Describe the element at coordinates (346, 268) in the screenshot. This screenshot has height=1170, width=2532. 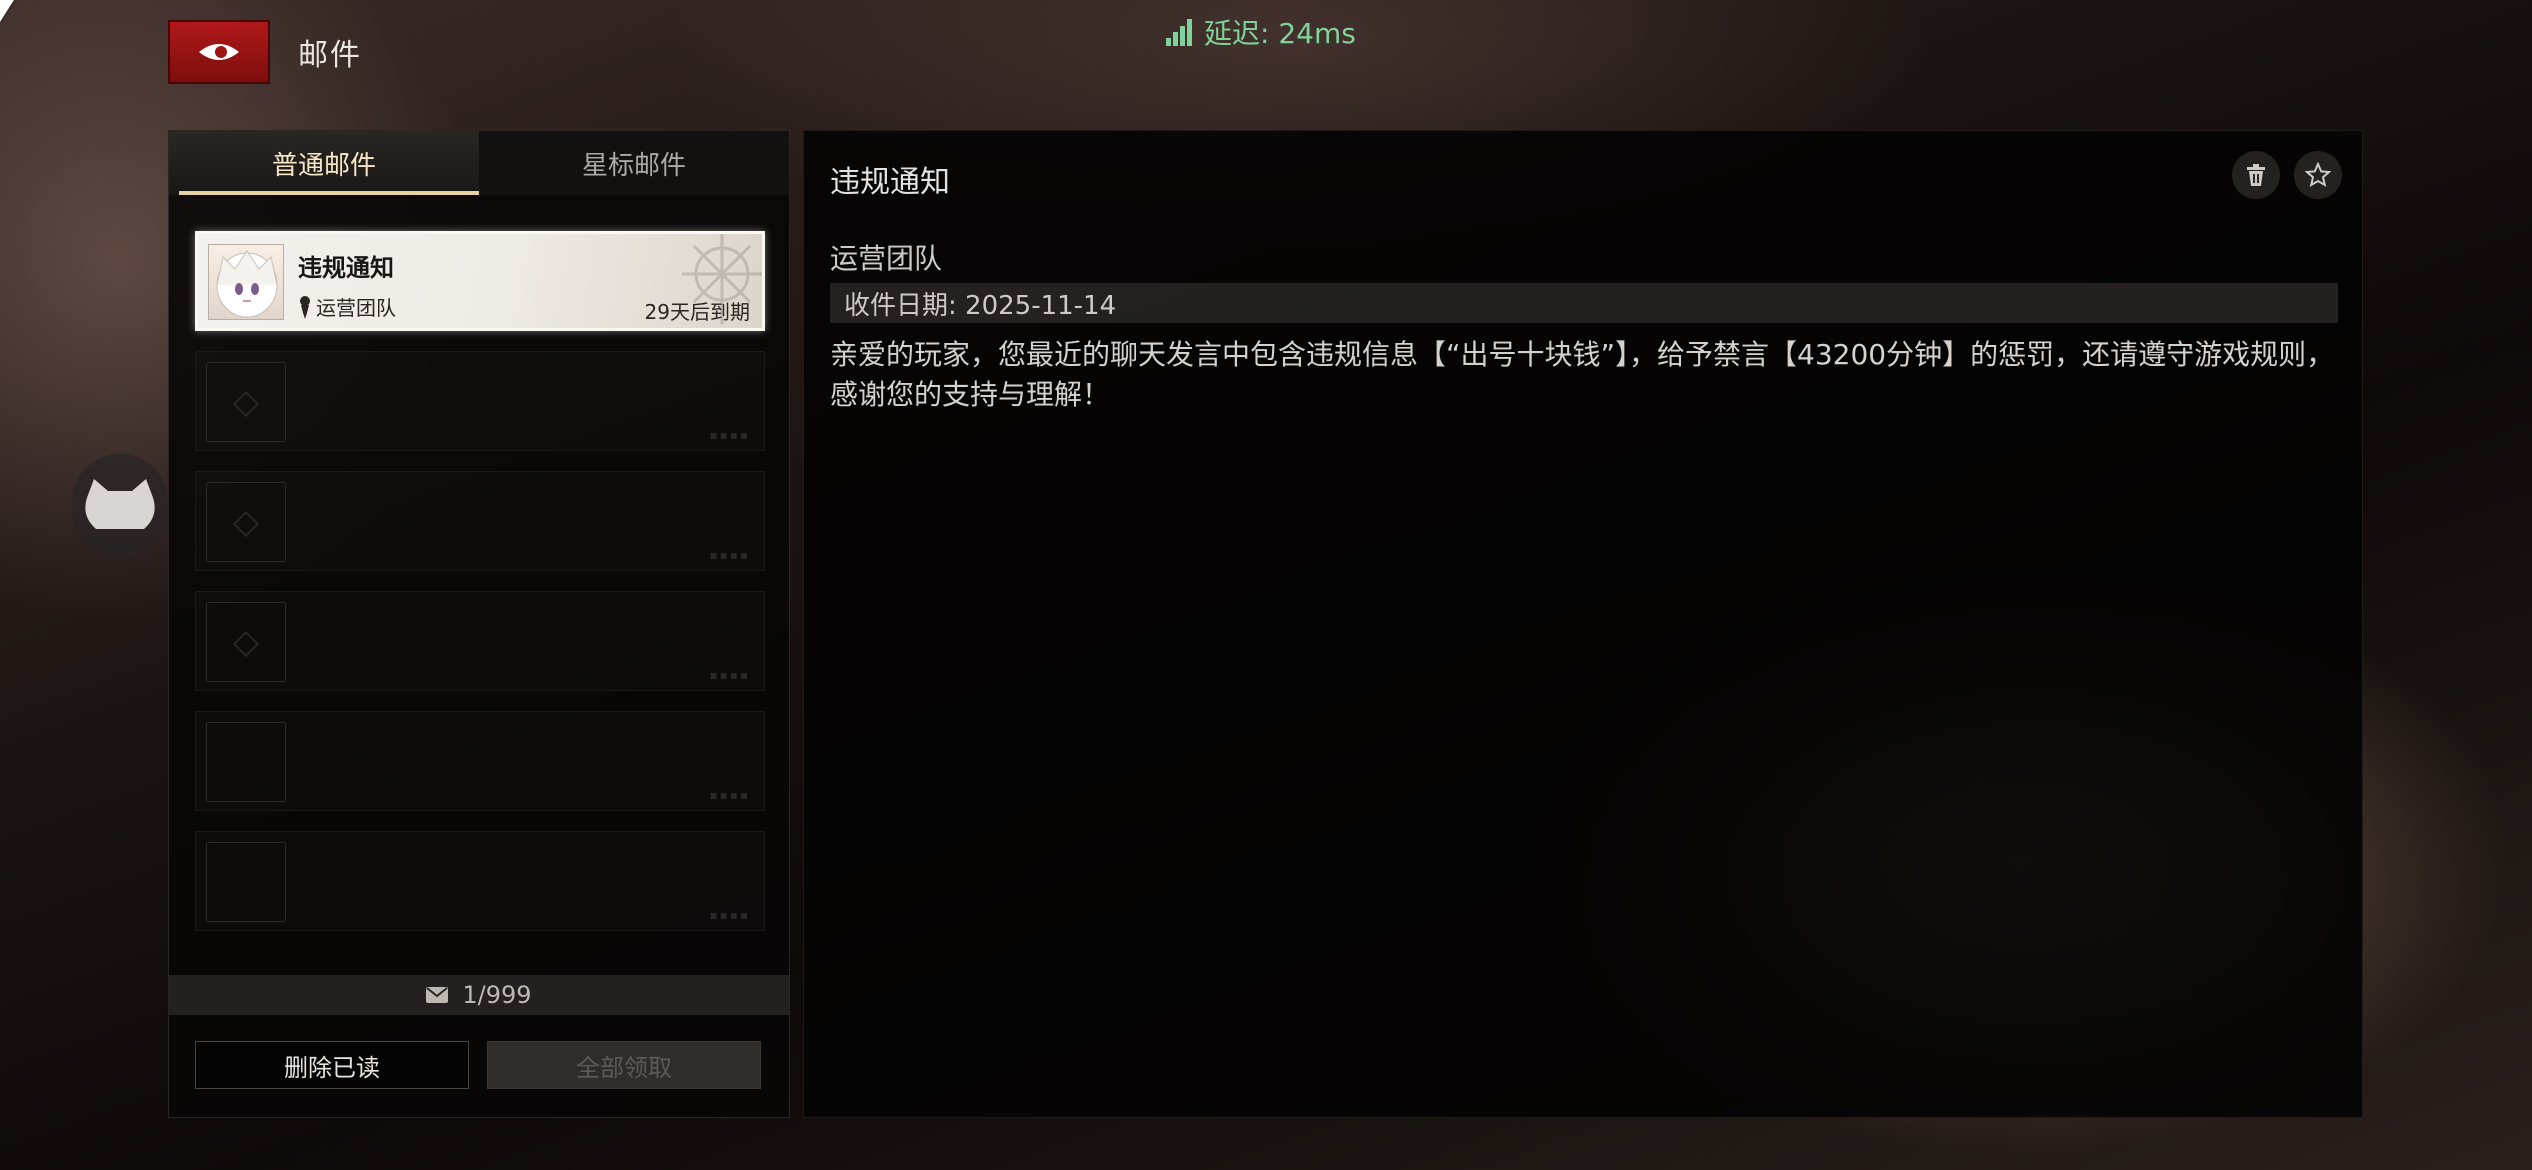
I see `mail-subject: 违规通知` at that location.